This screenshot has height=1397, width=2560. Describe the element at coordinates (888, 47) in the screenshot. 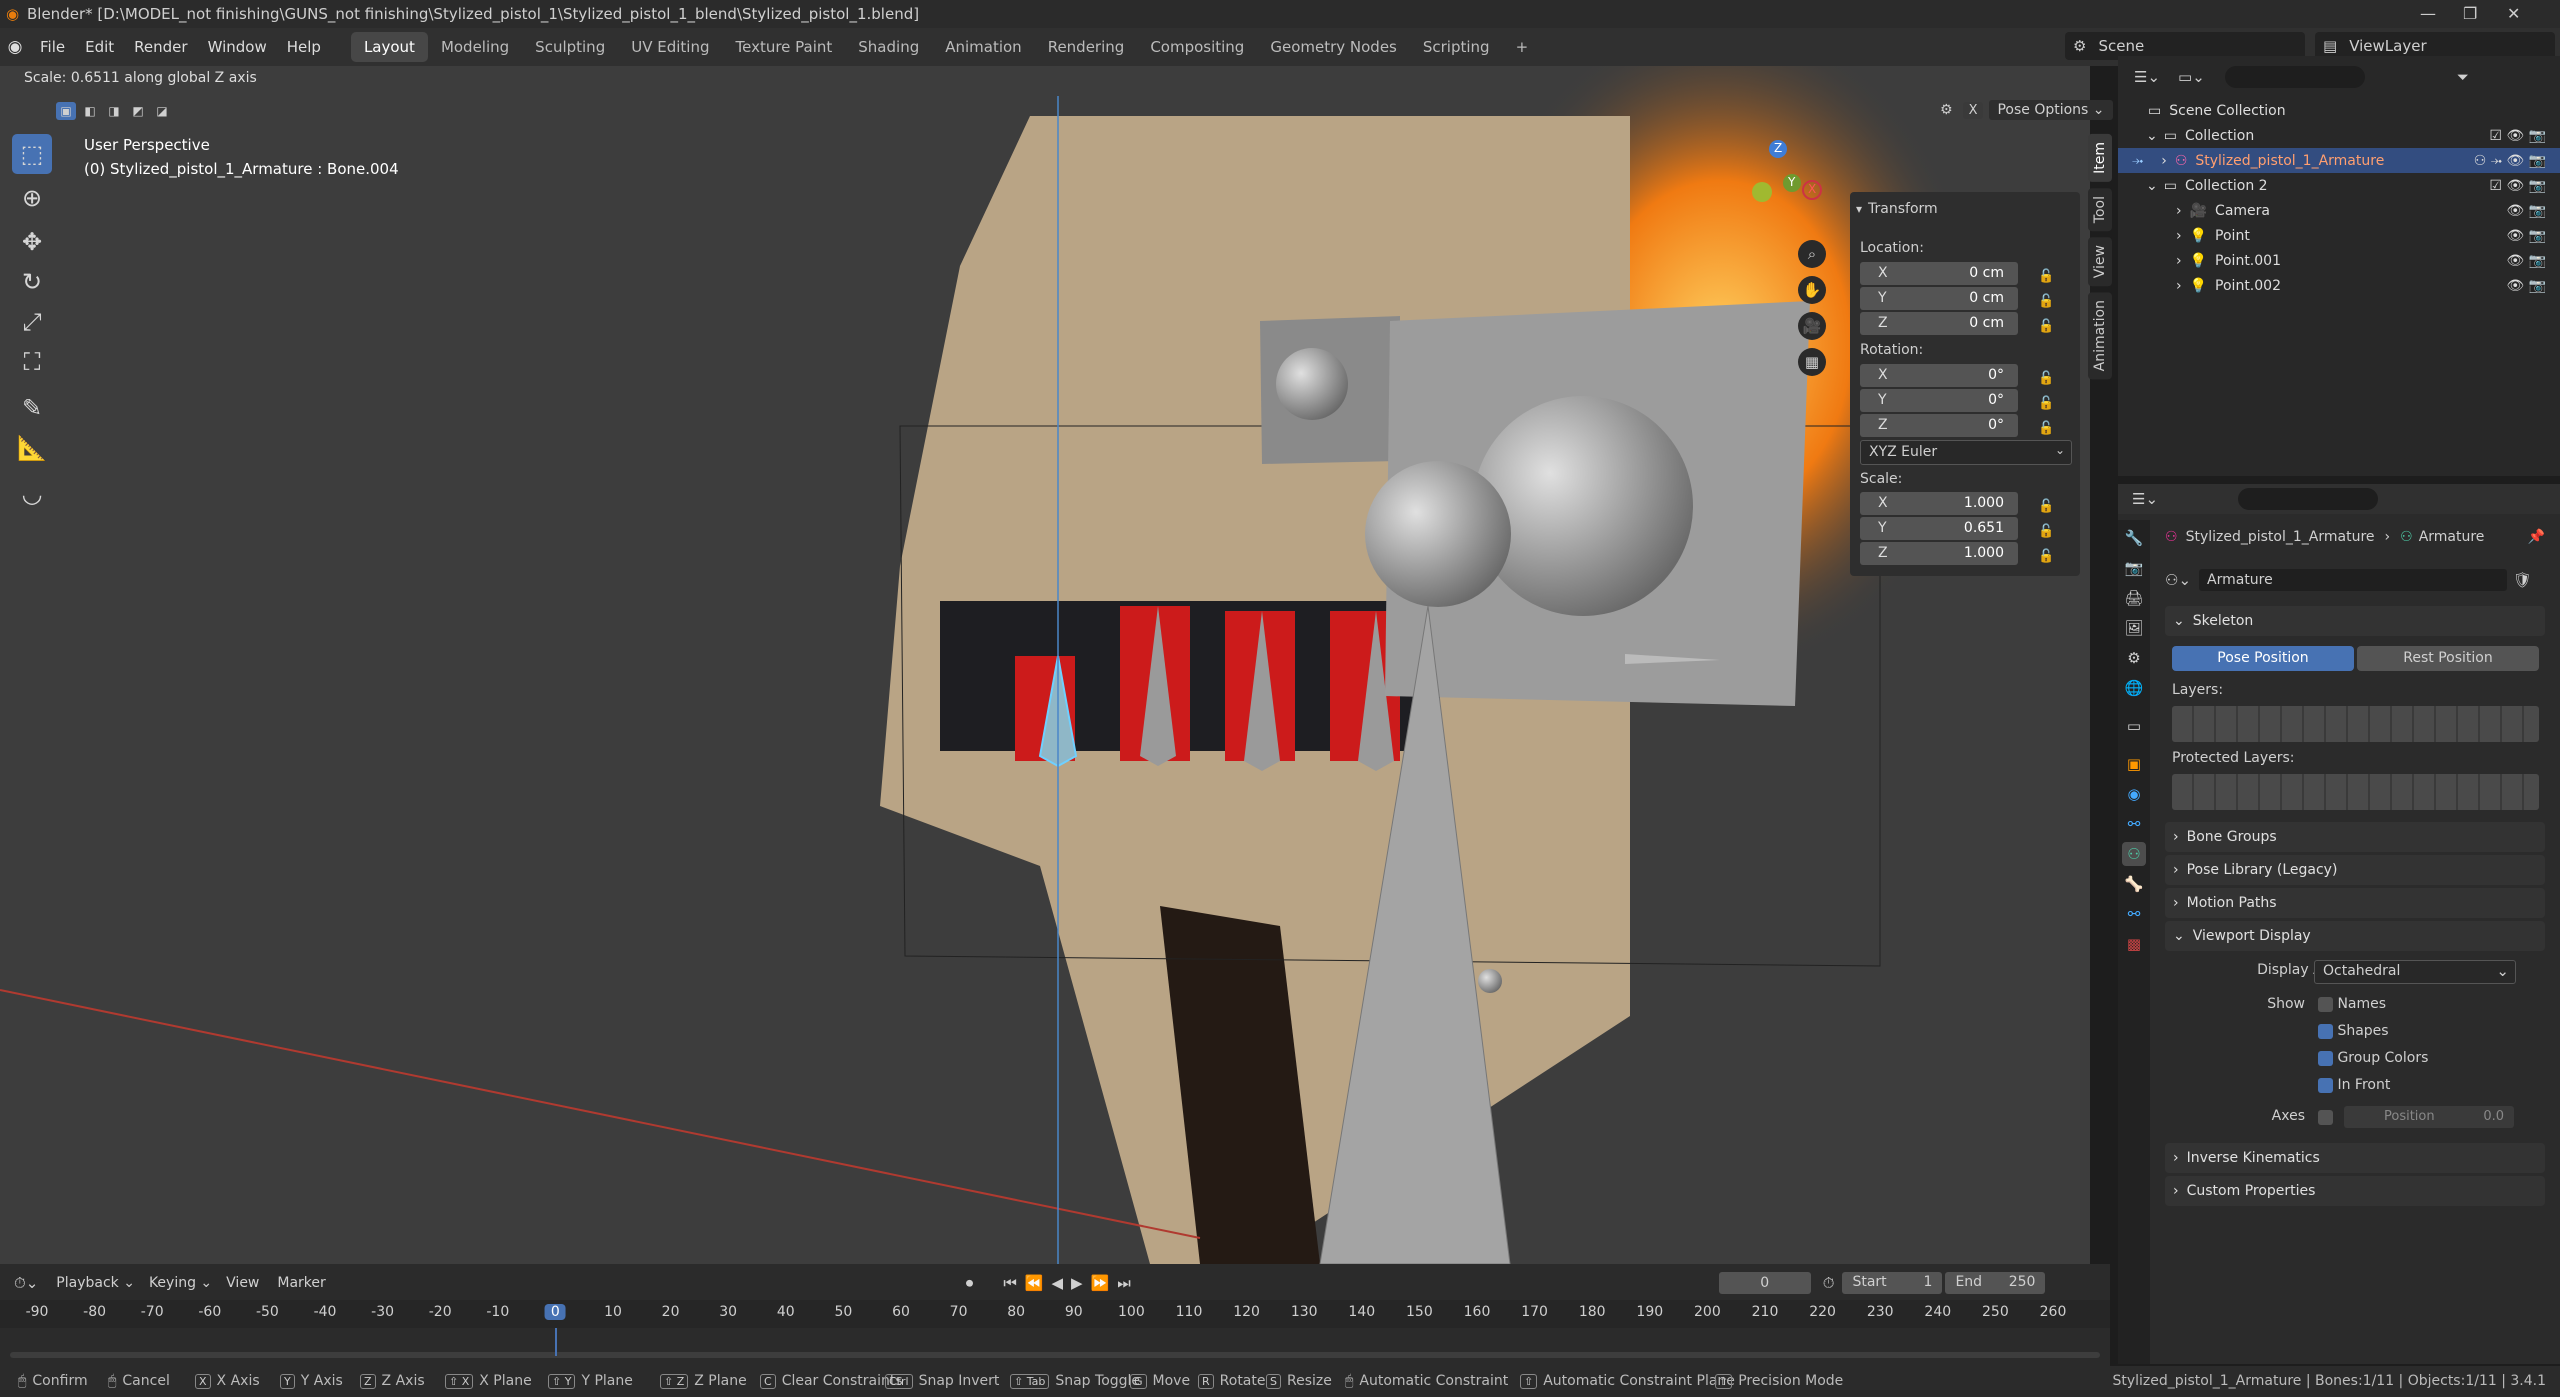

I see `tab-shading: Shading` at that location.